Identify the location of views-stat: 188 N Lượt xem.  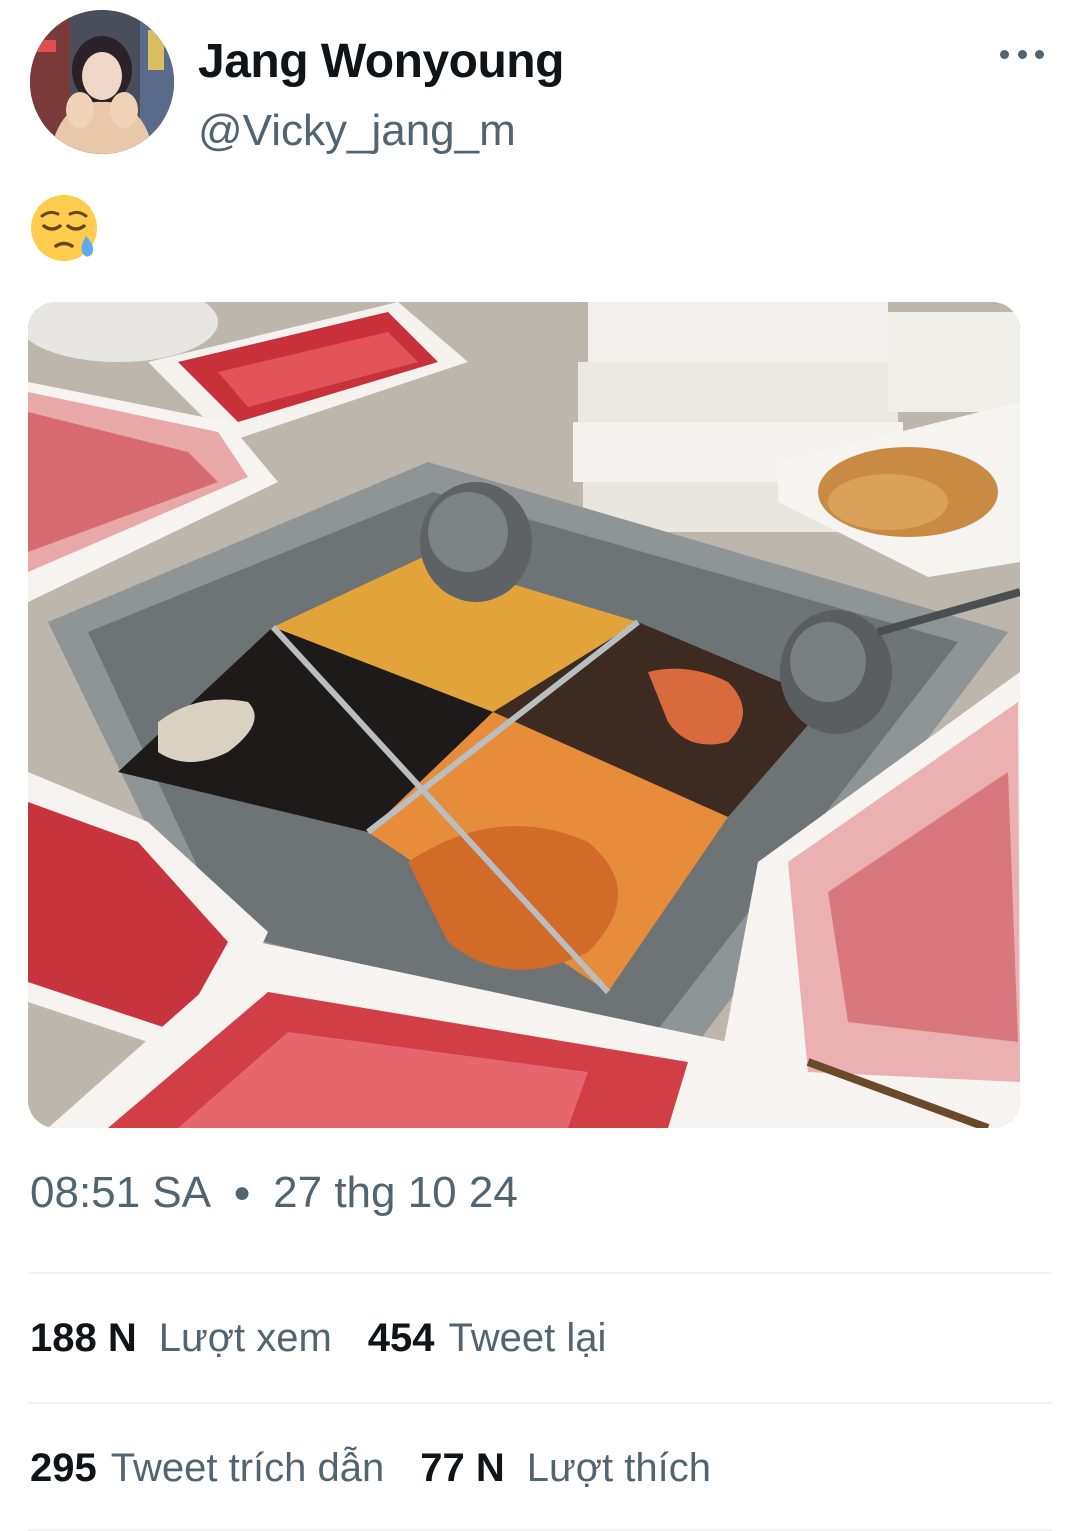
(181, 1338).